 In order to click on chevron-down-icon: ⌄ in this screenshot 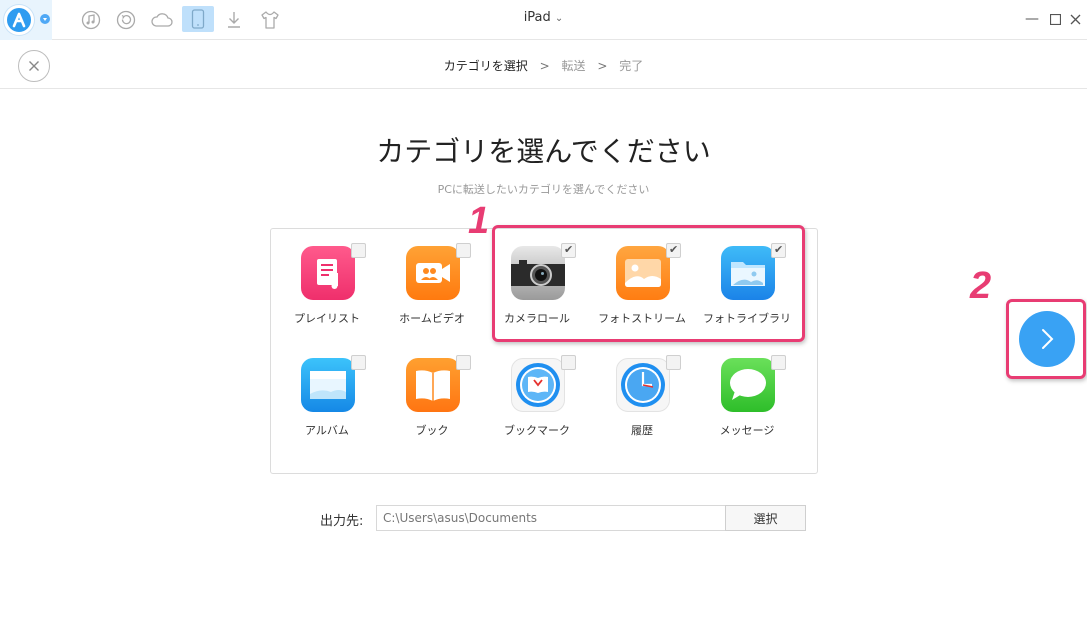, I will do `click(559, 18)`.